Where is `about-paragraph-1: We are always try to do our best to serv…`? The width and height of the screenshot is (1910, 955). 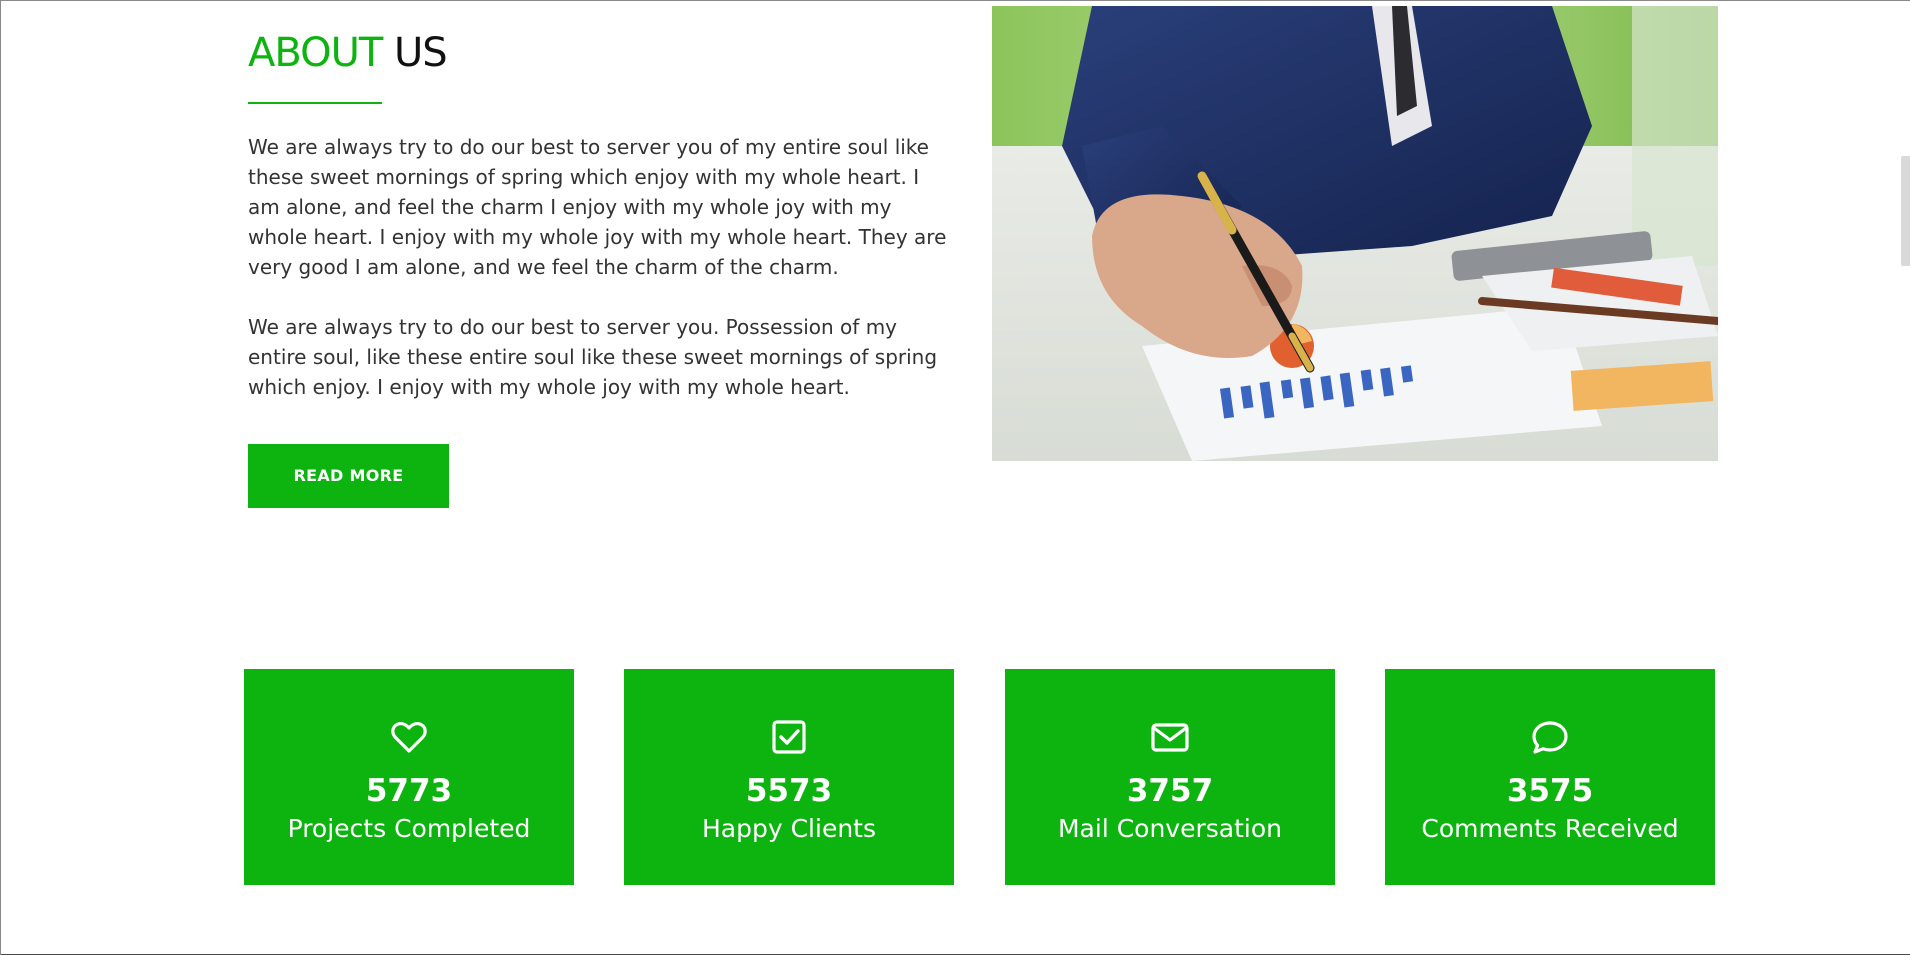 about-paragraph-1: We are always try to do our best to serv… is located at coordinates (597, 207).